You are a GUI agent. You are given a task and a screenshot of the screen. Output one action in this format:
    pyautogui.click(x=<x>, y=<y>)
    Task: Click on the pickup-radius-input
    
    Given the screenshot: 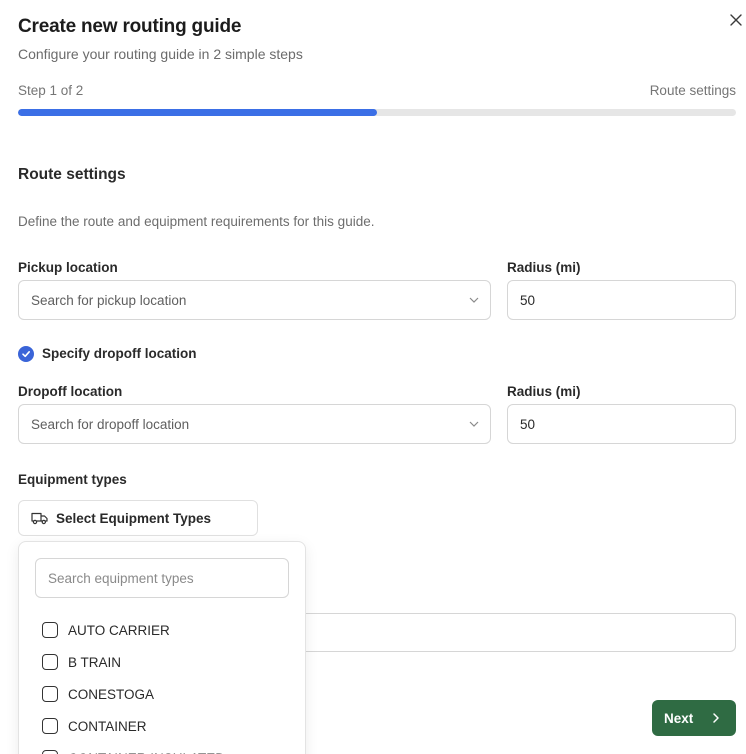 What is the action you would take?
    pyautogui.click(x=621, y=300)
    